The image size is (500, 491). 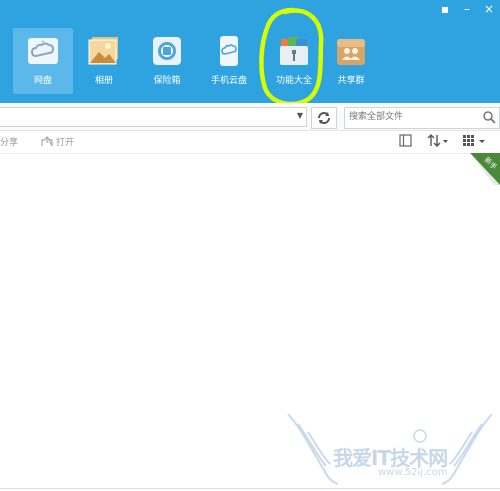 I want to click on open-icon, so click(x=47, y=141).